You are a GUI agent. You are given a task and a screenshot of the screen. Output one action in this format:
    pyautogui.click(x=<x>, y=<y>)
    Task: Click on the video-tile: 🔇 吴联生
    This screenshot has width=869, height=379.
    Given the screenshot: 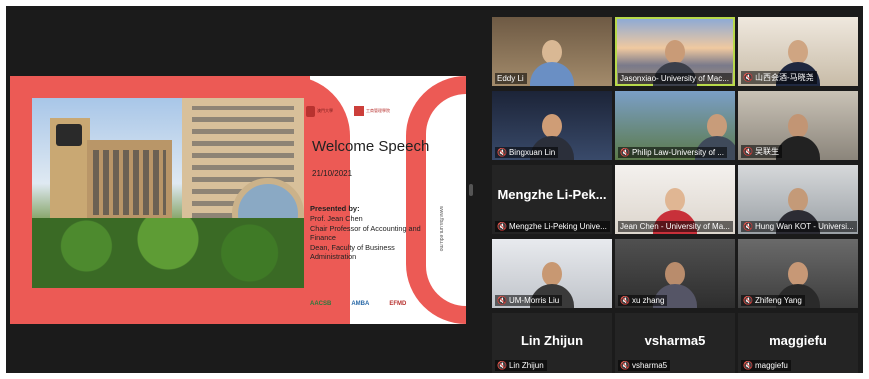 What is the action you would take?
    pyautogui.click(x=798, y=125)
    